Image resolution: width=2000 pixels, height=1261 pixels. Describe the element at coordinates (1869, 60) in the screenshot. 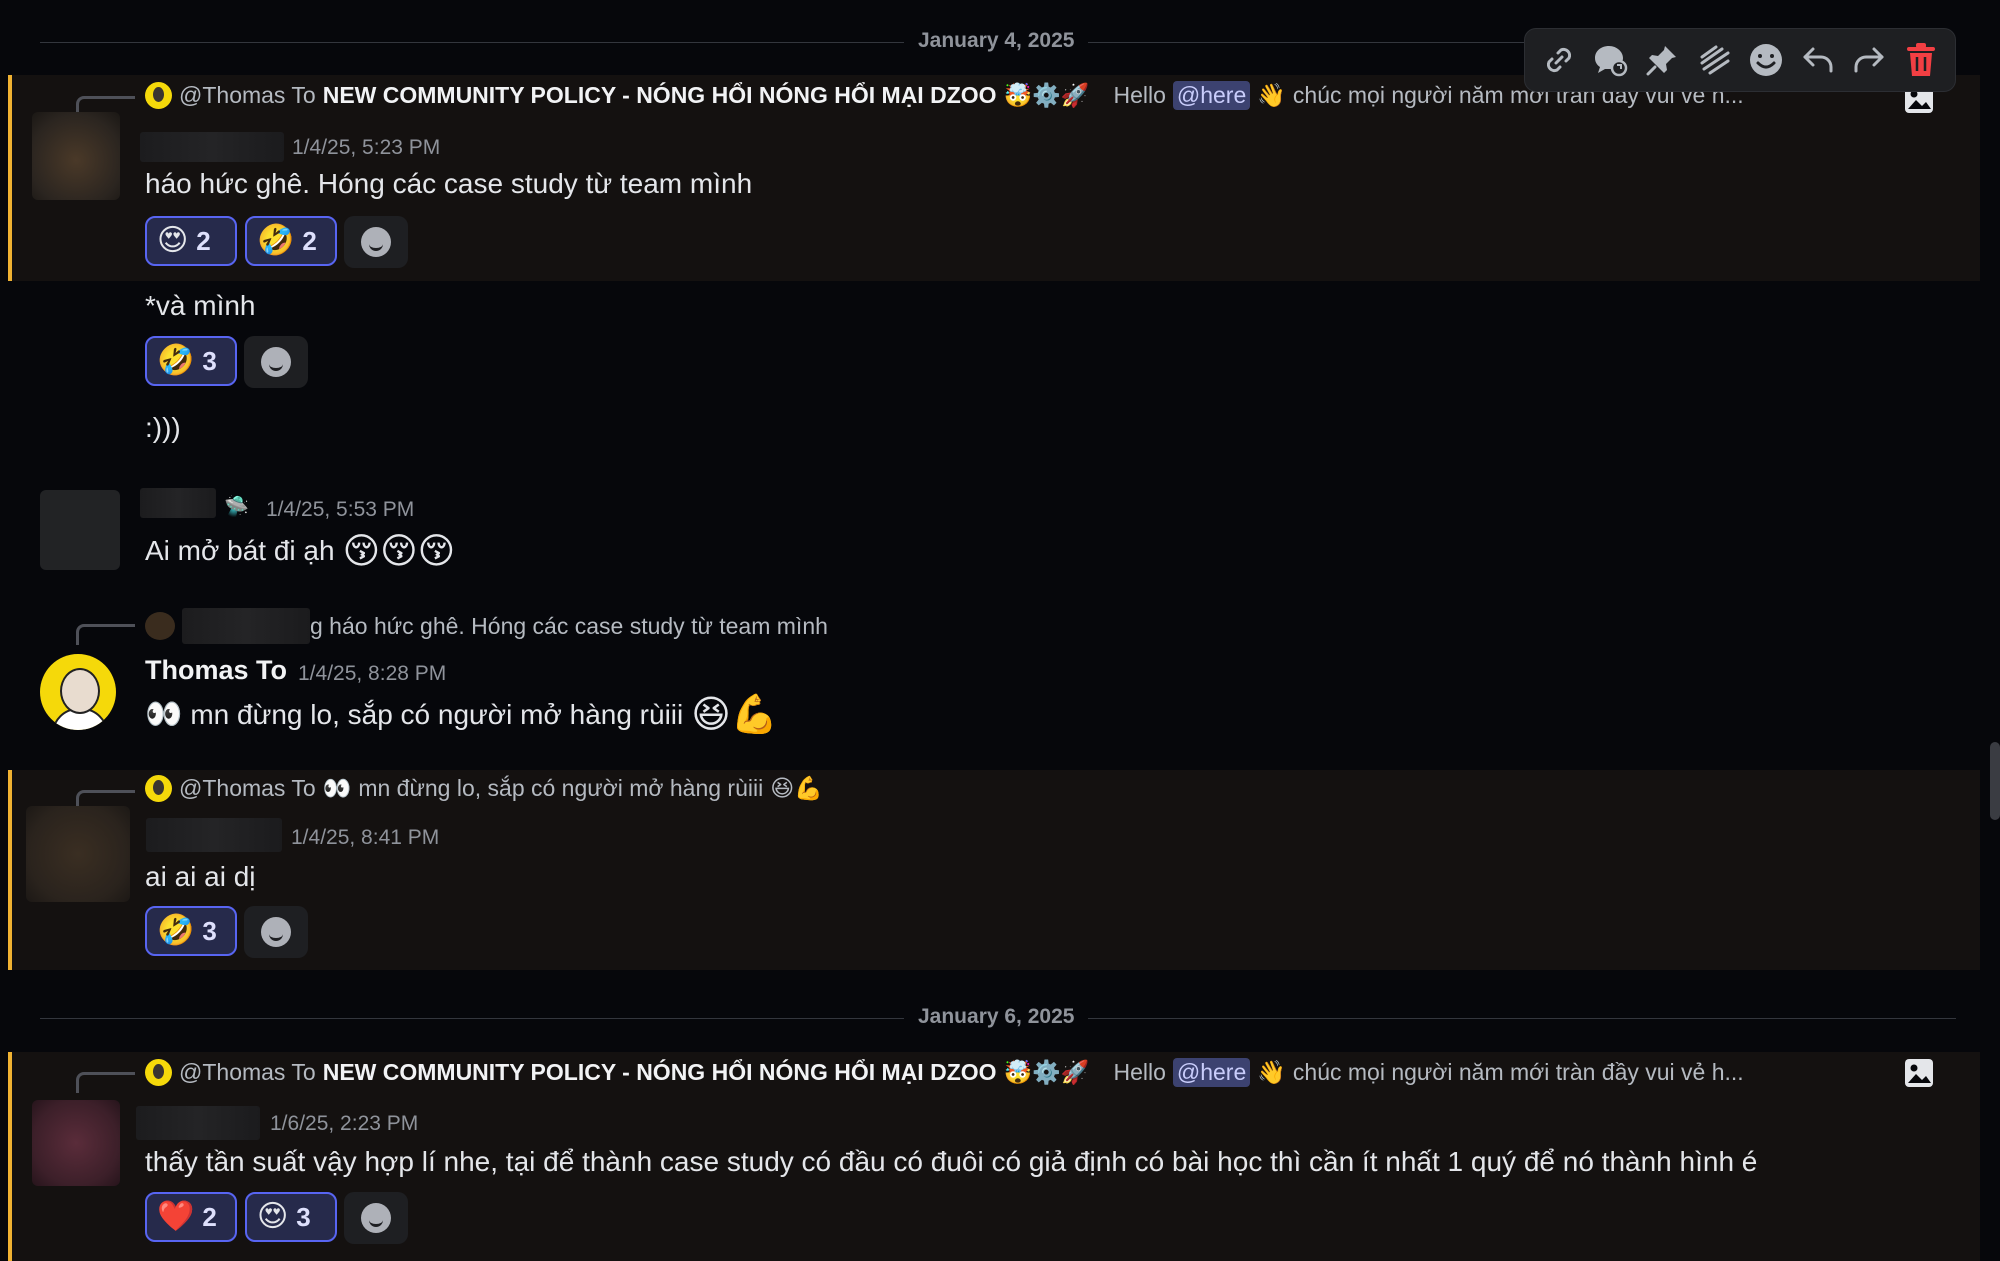

I see `forward-icon` at that location.